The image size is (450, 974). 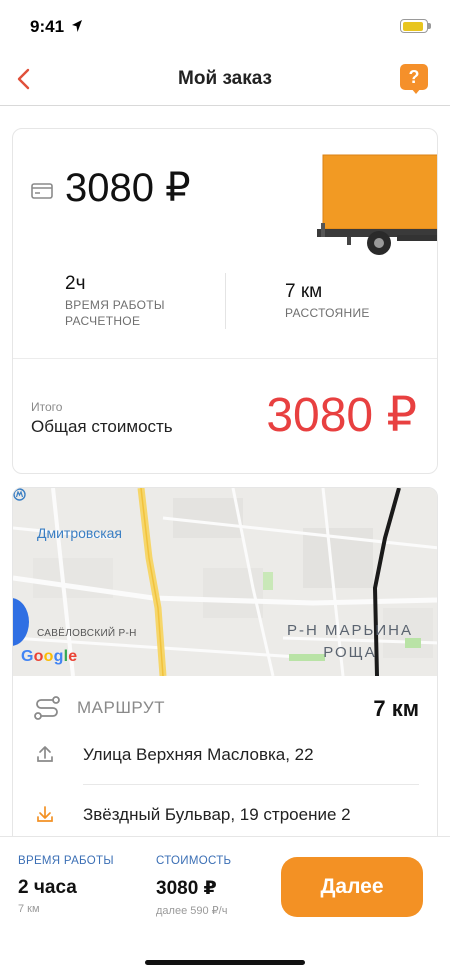 What do you see at coordinates (102, 426) in the screenshot?
I see `total-label: Общая стоимость` at bounding box center [102, 426].